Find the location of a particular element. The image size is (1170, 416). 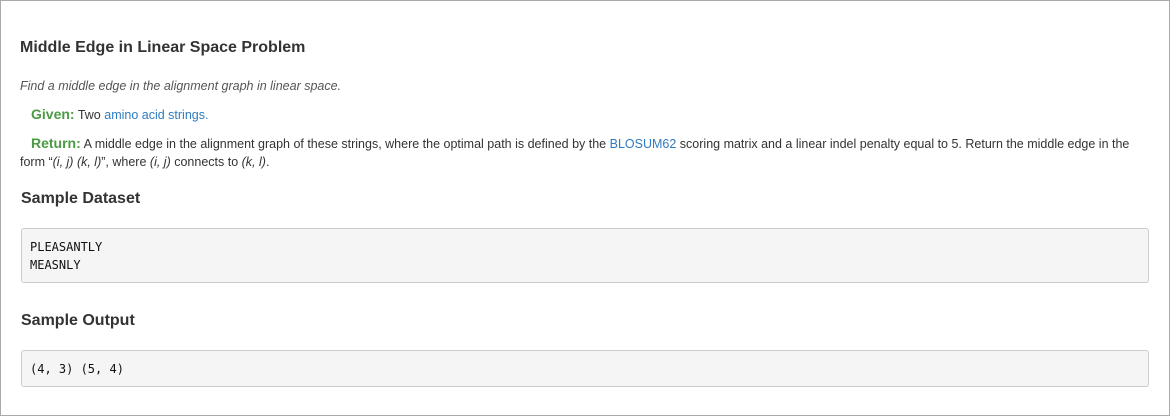

sample-output-line: (4, 3) (5, 4) is located at coordinates (77, 369).